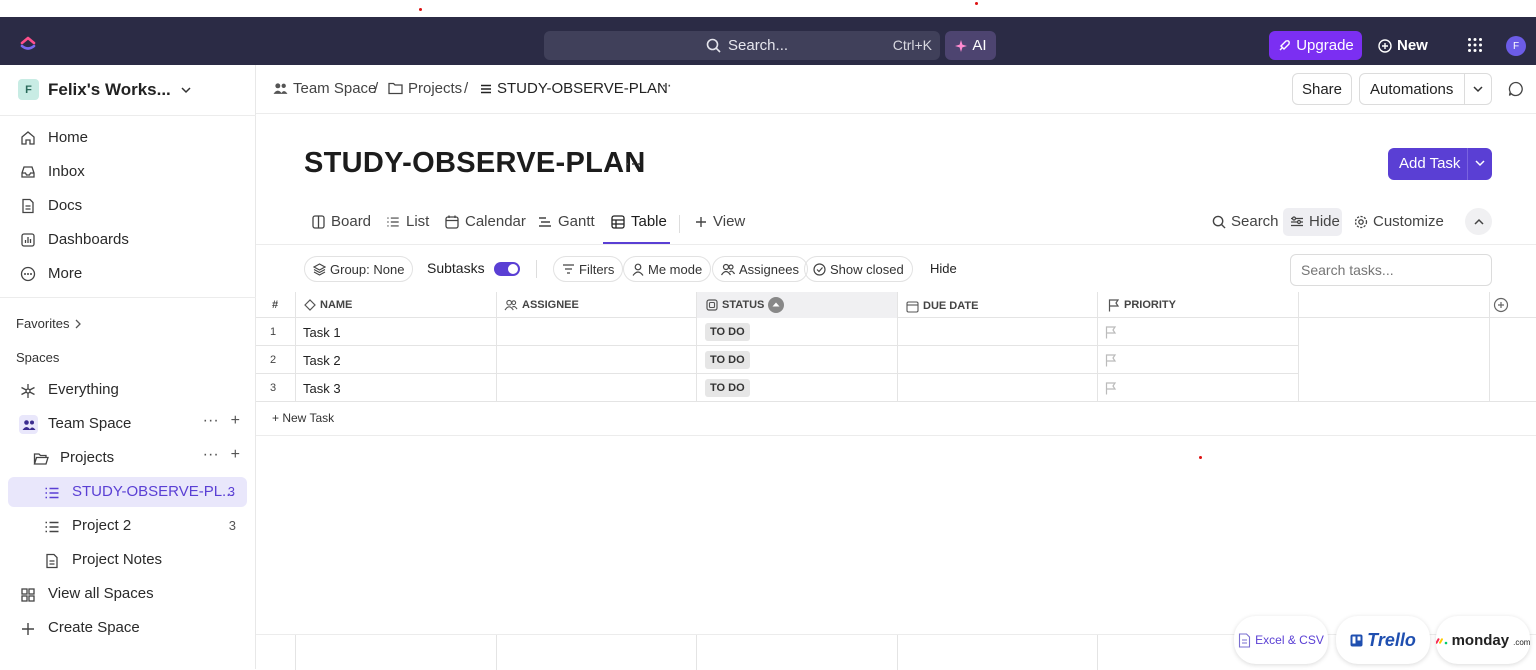  Describe the element at coordinates (128, 274) in the screenshot. I see `sidebar-item-more: More` at that location.